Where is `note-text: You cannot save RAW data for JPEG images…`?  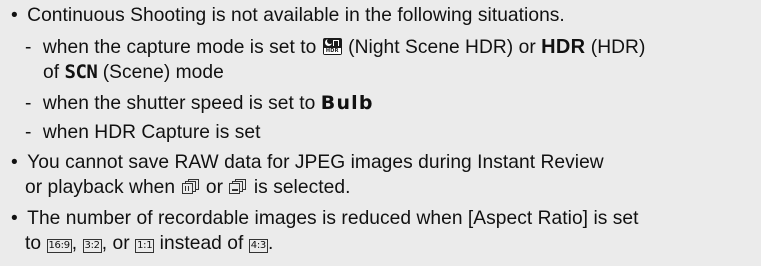 note-text: You cannot save RAW data for JPEG images… is located at coordinates (315, 162).